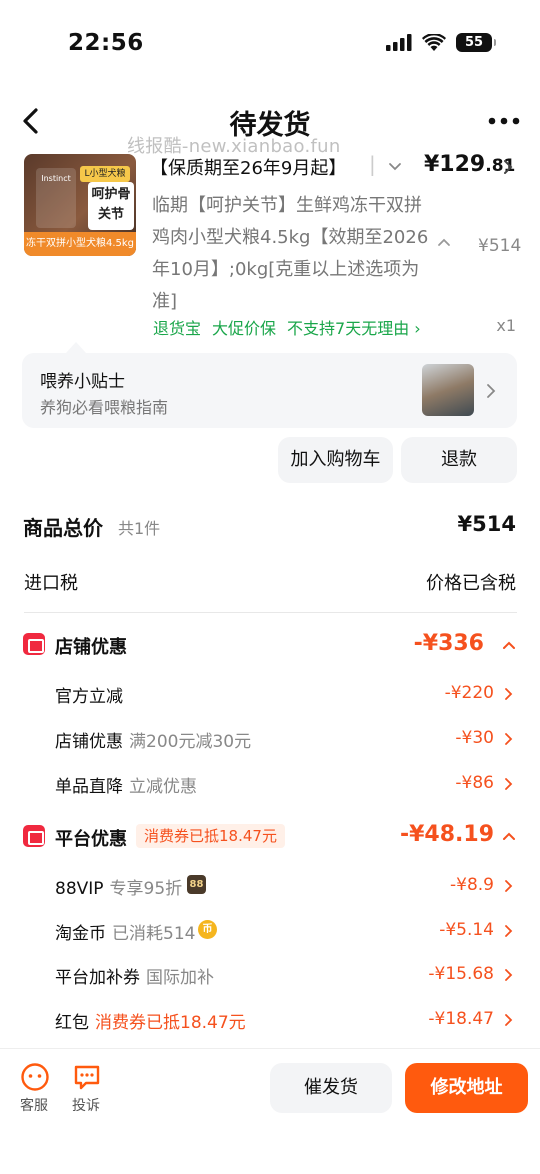  I want to click on row-label-sub: 消费券已抵18.47元, so click(170, 1023).